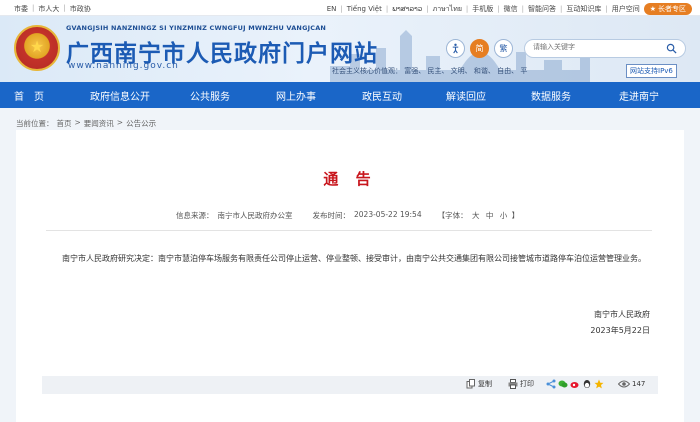  I want to click on link-peoples-congress: 市人大, so click(48, 9).